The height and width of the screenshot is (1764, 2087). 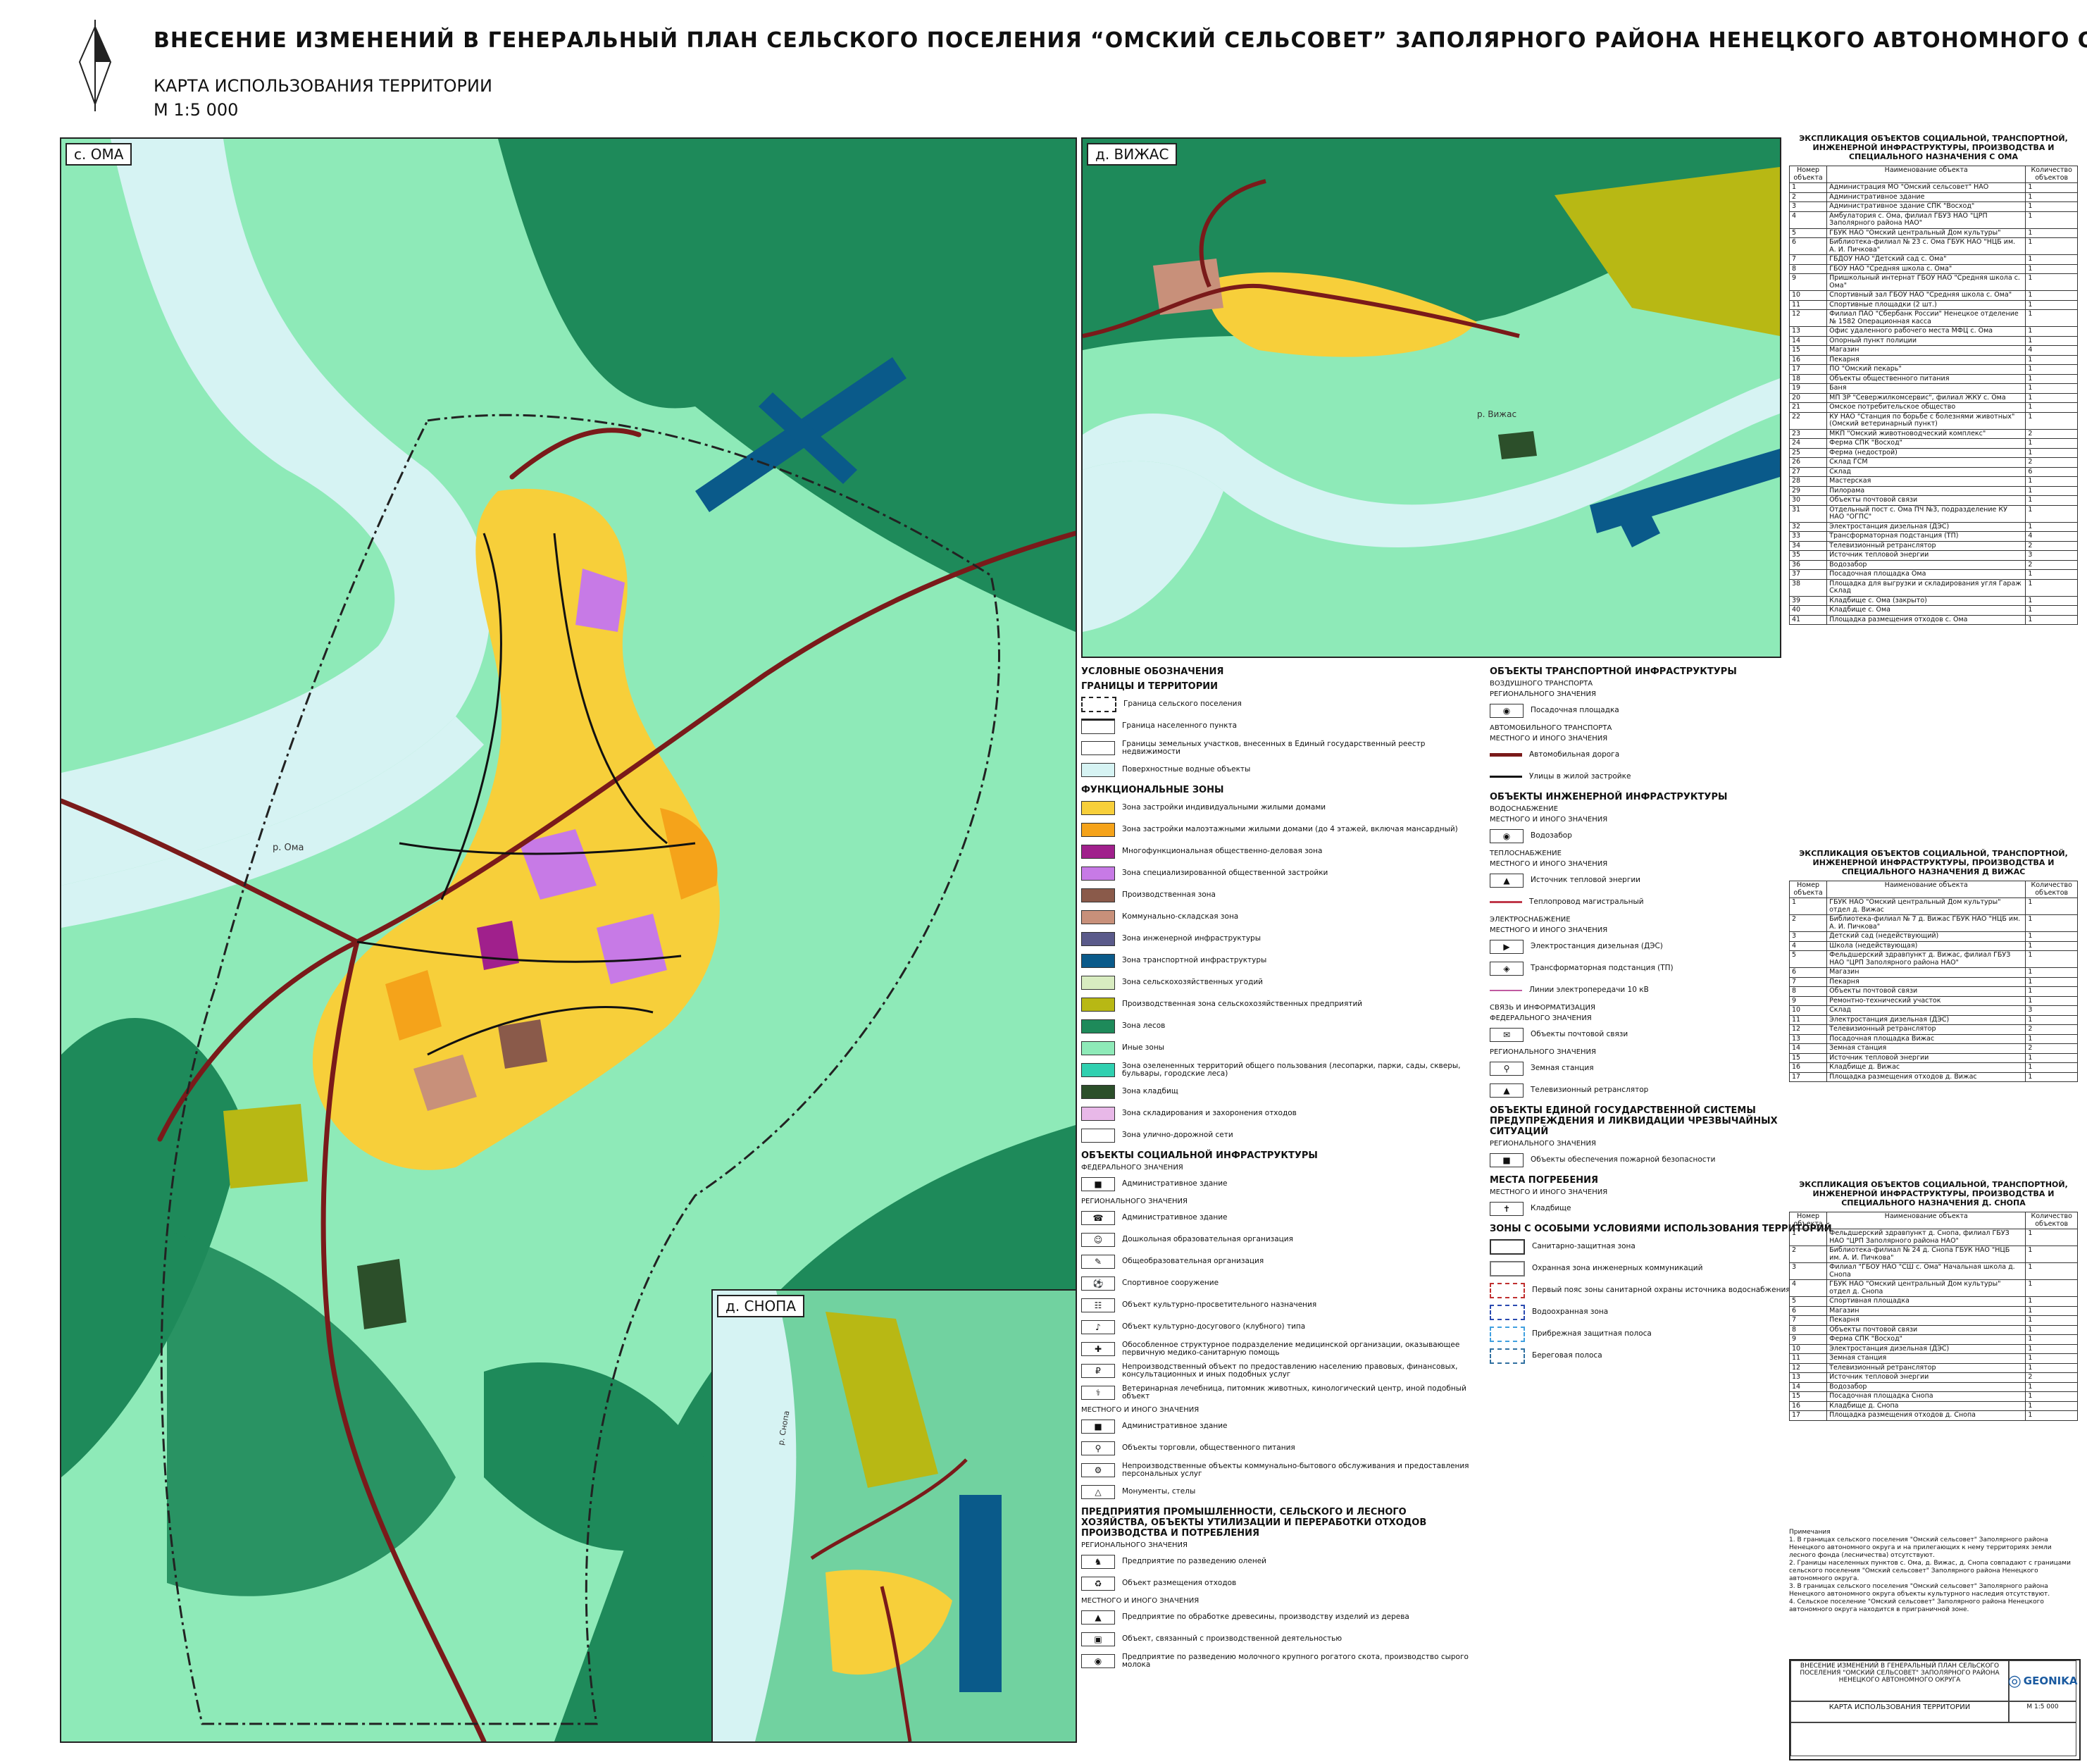 I want to click on legend-zone: Зона складирования и захоронения отходов, so click(x=1278, y=1113).